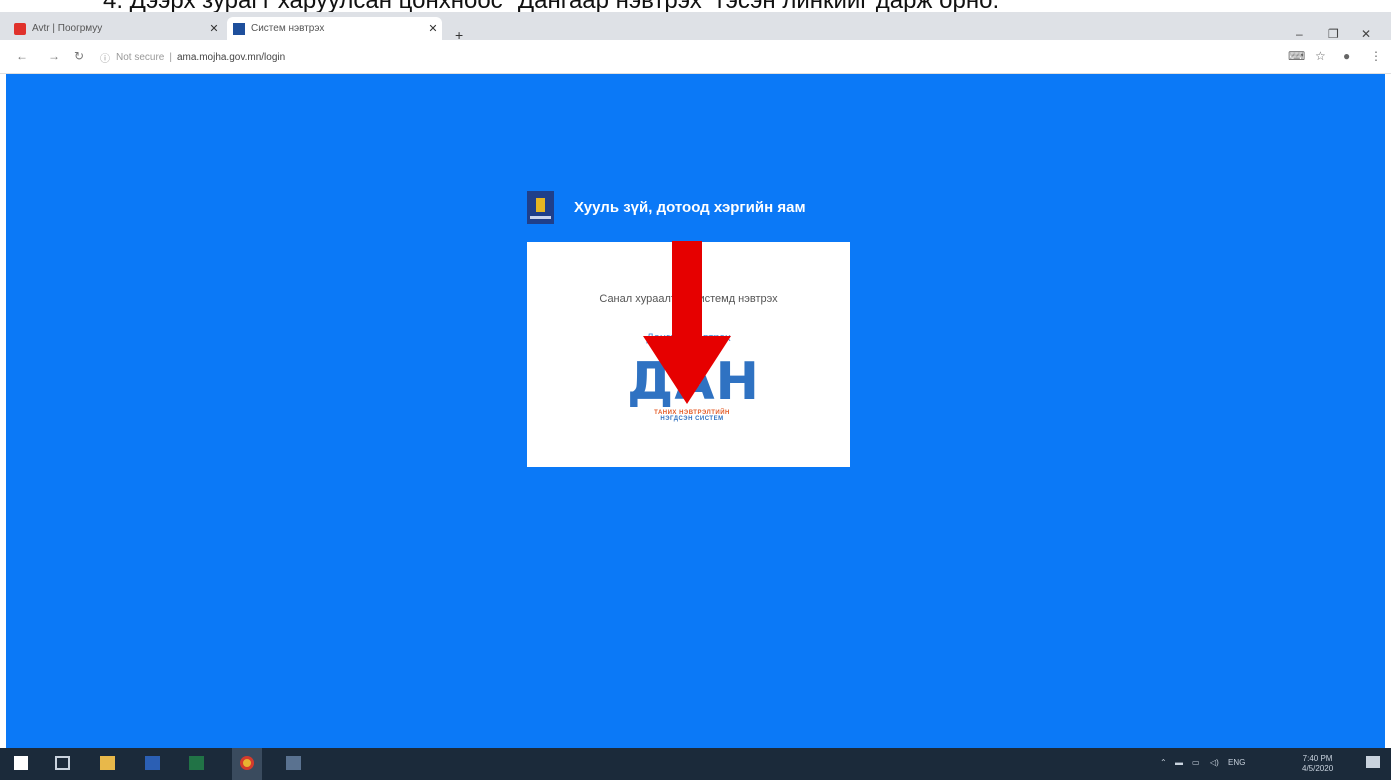 This screenshot has height=780, width=1391. I want to click on dan-login-link: Дангаар нэвтрэх, so click(688, 338).